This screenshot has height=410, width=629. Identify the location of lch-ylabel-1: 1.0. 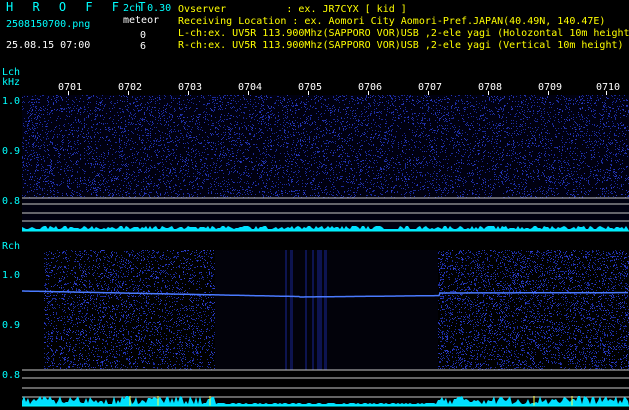
(11, 101).